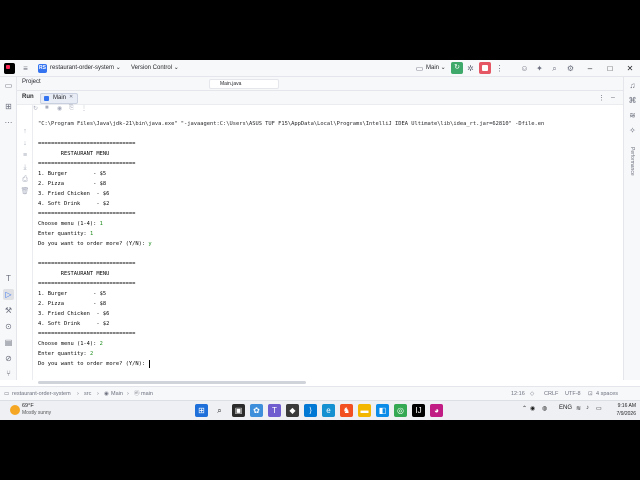  I want to click on todo-icon: ⊘, so click(8, 358).